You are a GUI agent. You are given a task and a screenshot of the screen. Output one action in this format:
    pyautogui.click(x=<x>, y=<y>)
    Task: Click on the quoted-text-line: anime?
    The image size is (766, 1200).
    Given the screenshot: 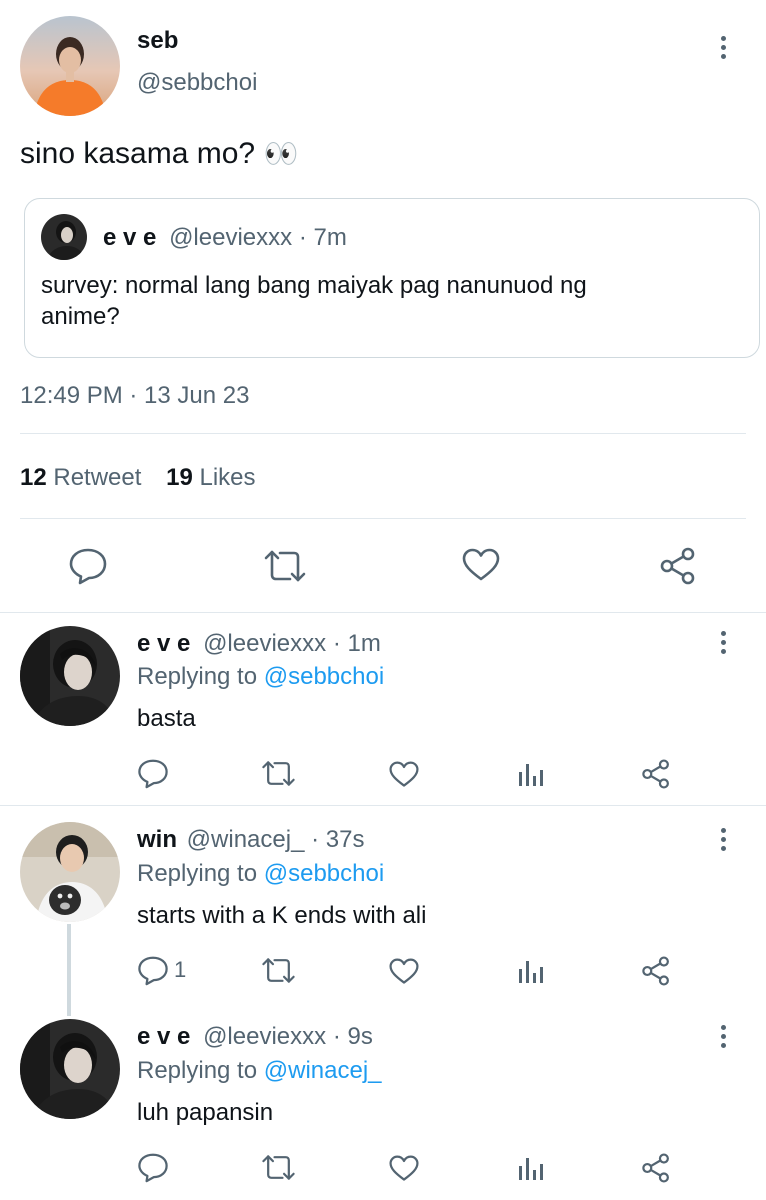 What is the action you would take?
    pyautogui.click(x=80, y=316)
    